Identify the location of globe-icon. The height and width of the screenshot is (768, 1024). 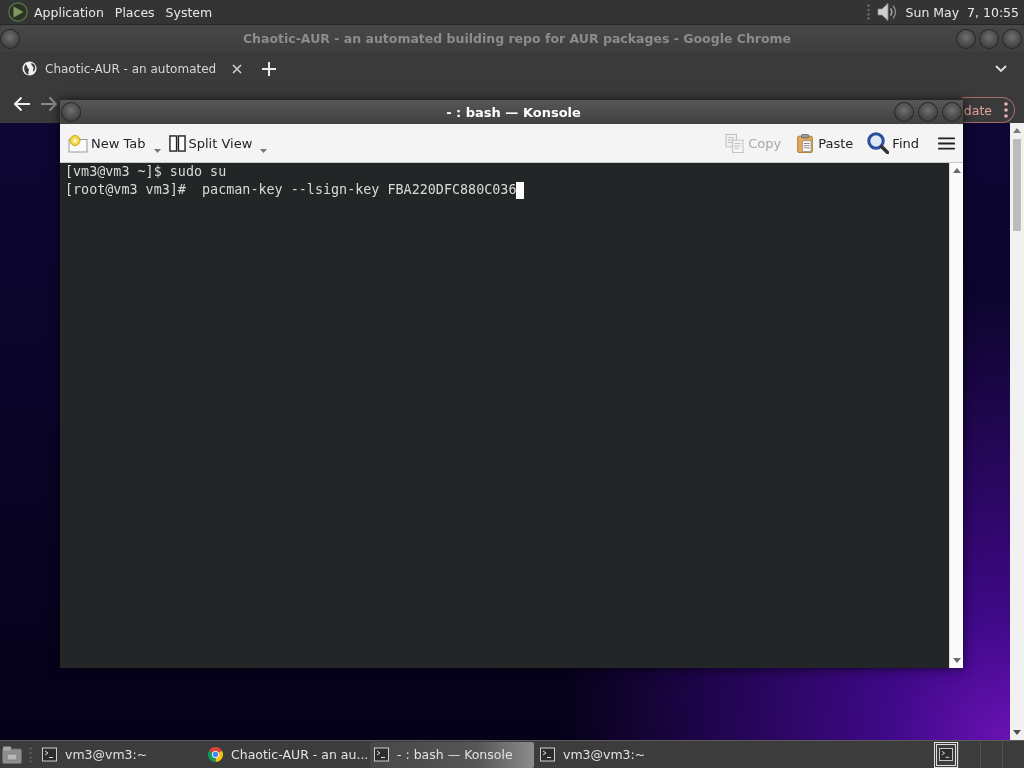
(29, 68).